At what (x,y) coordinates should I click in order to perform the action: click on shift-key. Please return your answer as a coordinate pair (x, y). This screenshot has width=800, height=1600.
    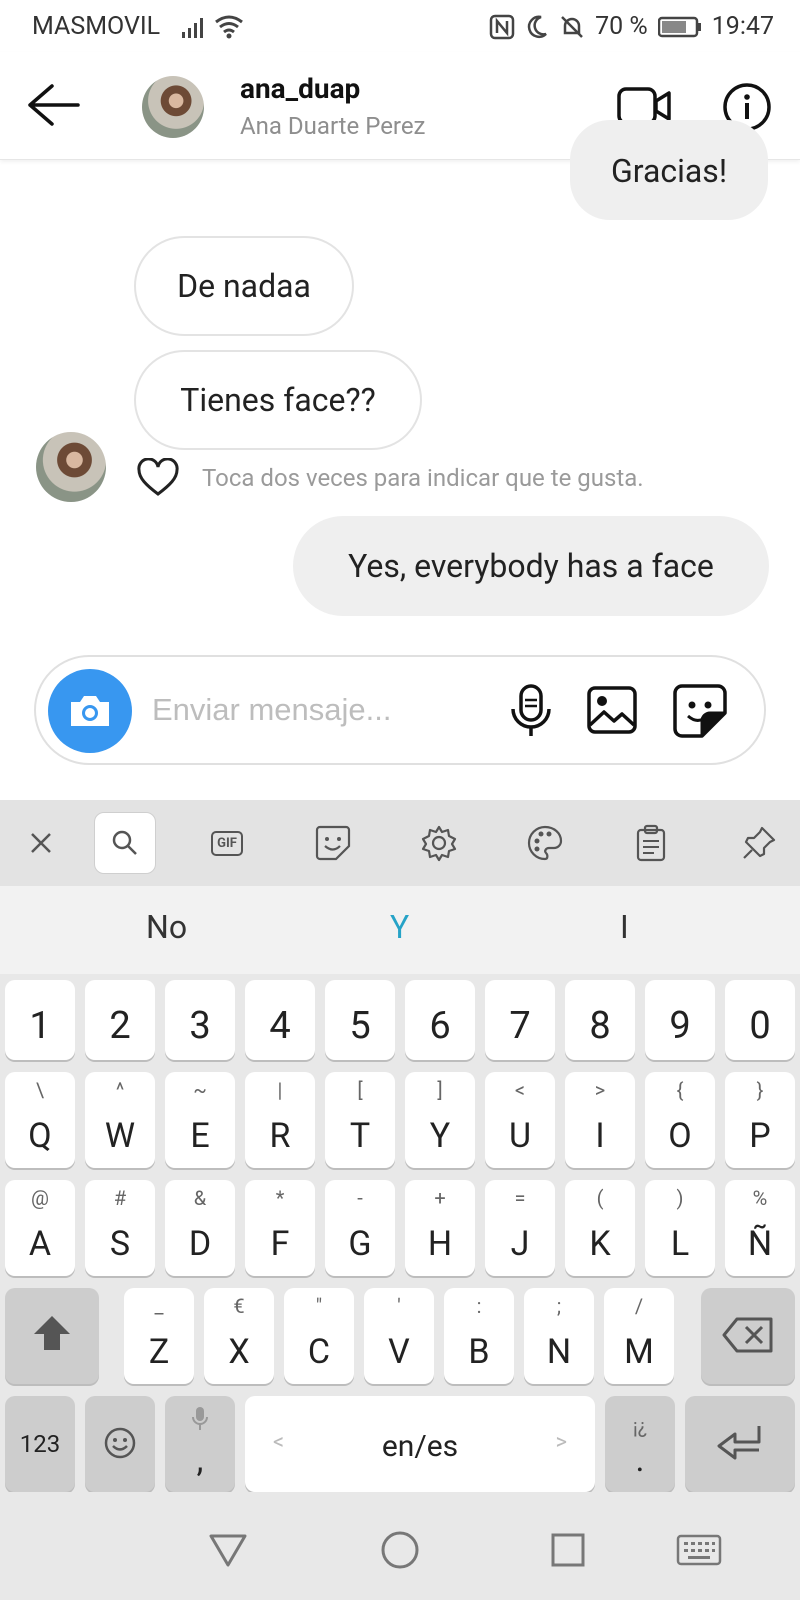
    Looking at the image, I should click on (52, 1336).